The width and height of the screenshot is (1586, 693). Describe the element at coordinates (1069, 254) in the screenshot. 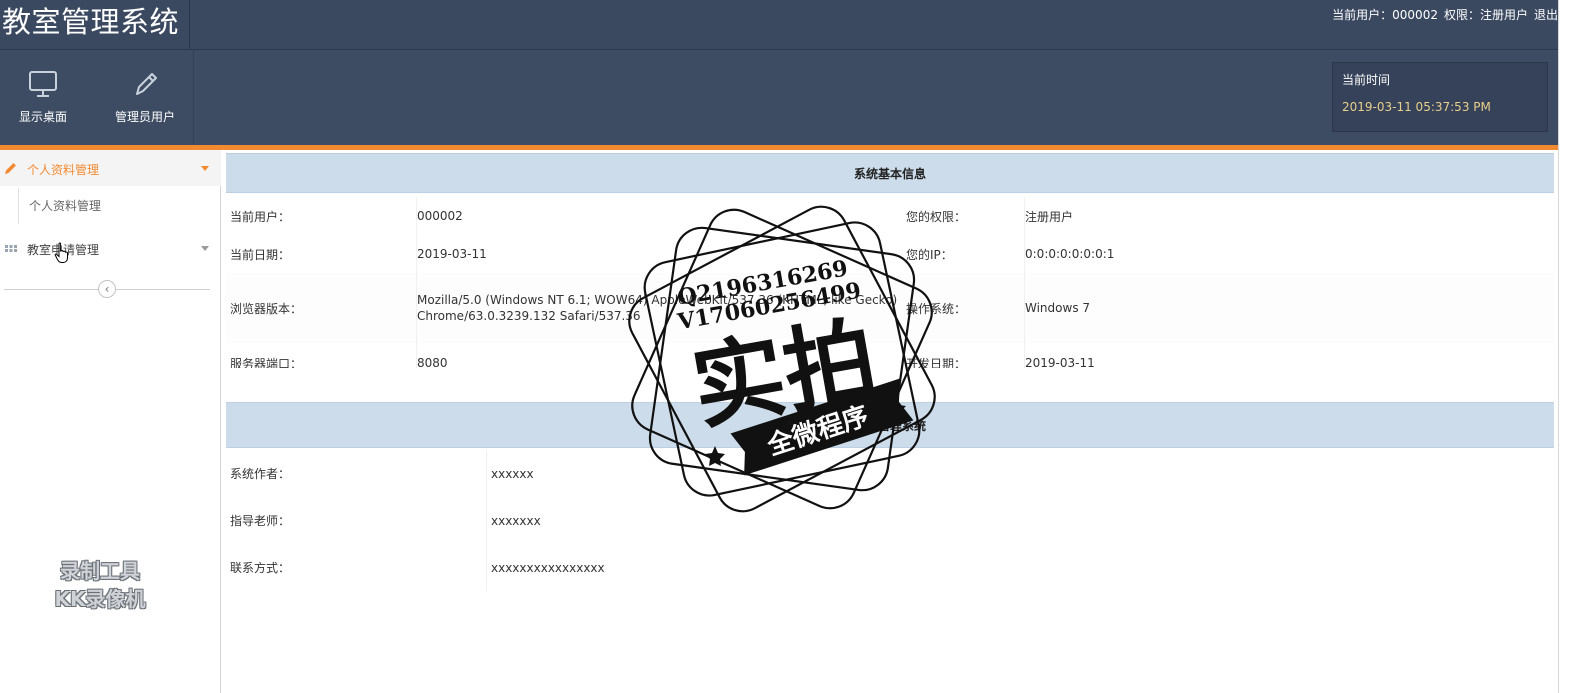

I see `ip-value: 0:0:0:0:0:0:0:1` at that location.